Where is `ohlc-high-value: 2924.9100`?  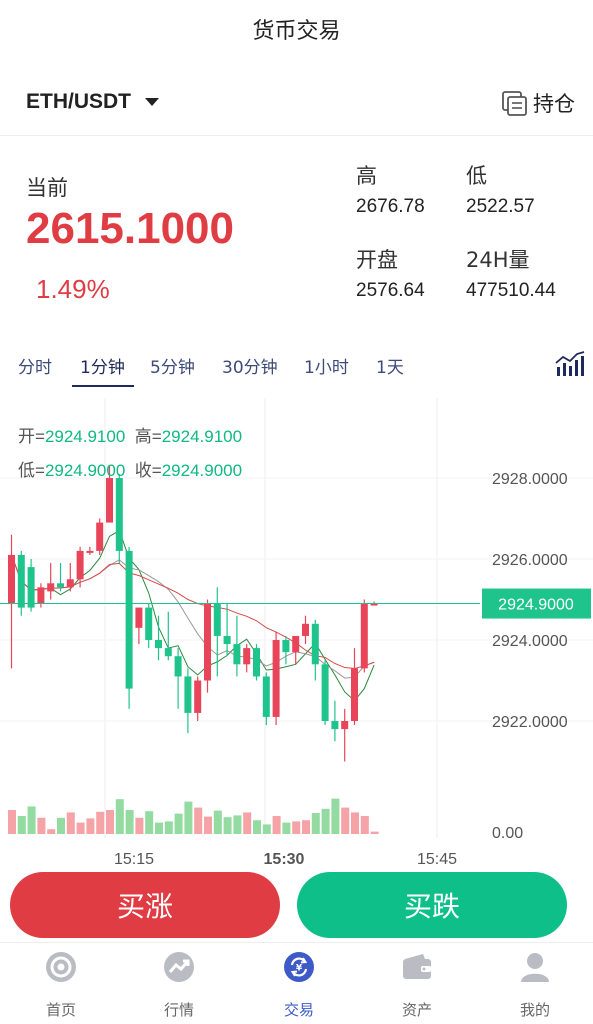
ohlc-high-value: 2924.9100 is located at coordinates (202, 436).